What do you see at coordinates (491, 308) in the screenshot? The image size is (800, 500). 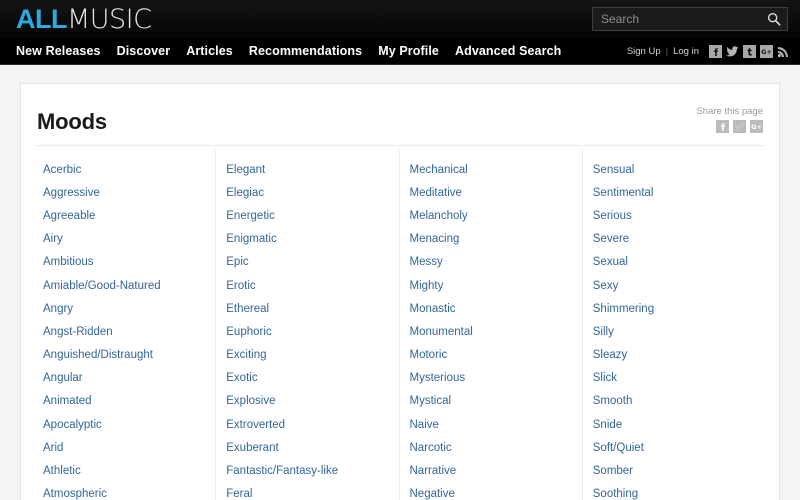 I see `mood-link: Monastic` at bounding box center [491, 308].